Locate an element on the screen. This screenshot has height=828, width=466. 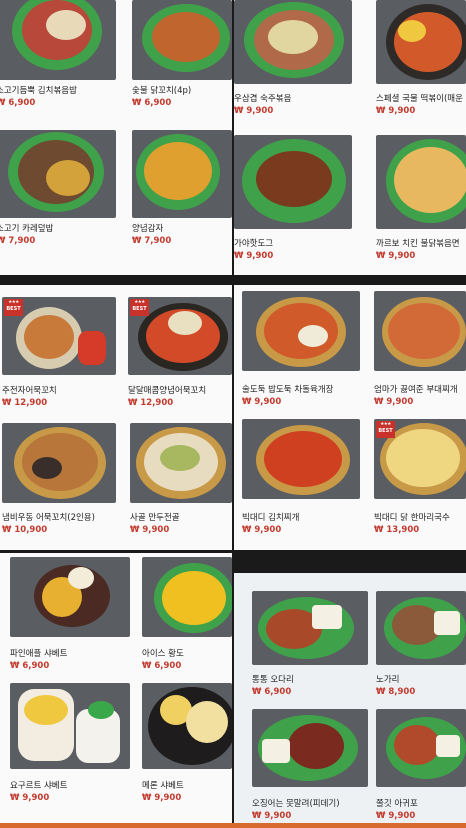
menu-item-name: 파인애플 샤베트 is located at coordinates (39, 654).